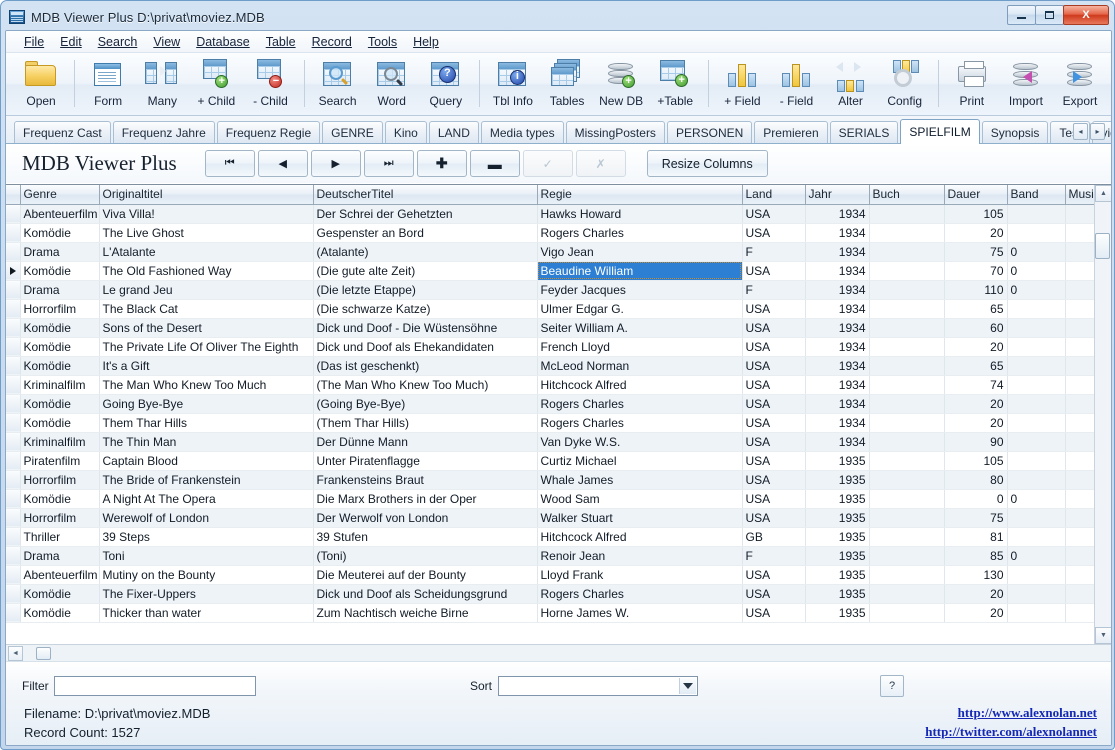  Describe the element at coordinates (206, 594) in the screenshot. I see `cell-originaltitel: The Fixer-Uppers` at that location.